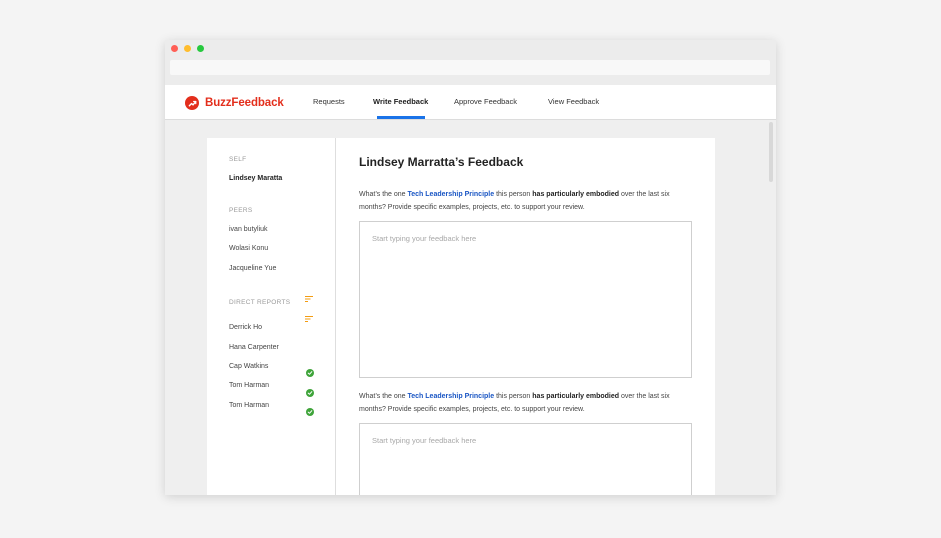 This screenshot has width=941, height=538. I want to click on close-window-button, so click(174, 48).